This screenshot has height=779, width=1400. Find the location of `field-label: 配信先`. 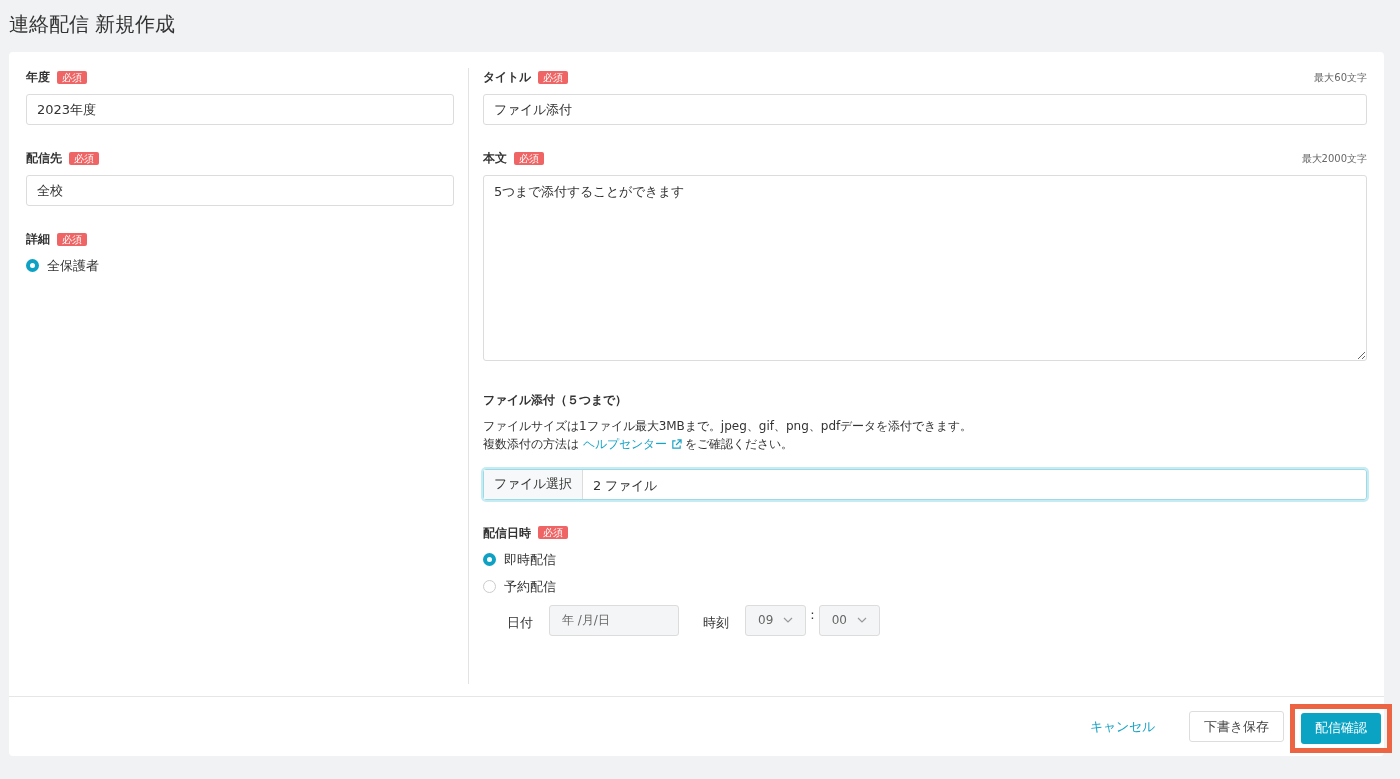

field-label: 配信先 is located at coordinates (44, 158).